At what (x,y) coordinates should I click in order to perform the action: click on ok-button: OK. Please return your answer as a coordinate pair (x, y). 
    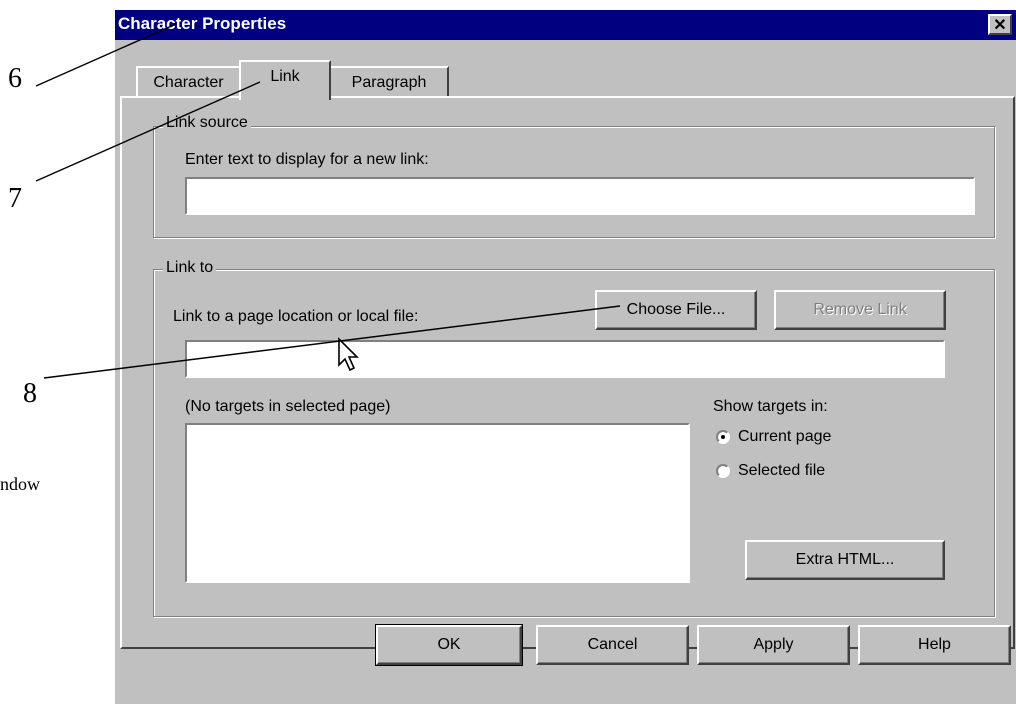
    Looking at the image, I should click on (449, 645).